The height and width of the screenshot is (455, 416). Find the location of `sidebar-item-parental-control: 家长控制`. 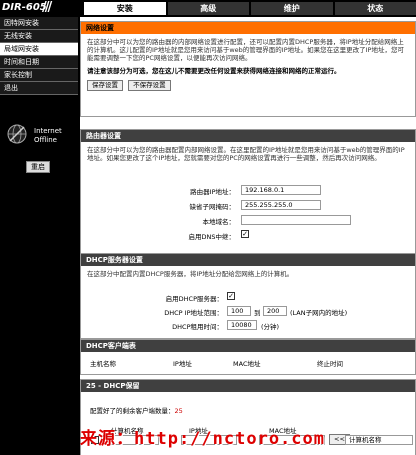

sidebar-item-parental-control: 家长控制 is located at coordinates (39, 75).